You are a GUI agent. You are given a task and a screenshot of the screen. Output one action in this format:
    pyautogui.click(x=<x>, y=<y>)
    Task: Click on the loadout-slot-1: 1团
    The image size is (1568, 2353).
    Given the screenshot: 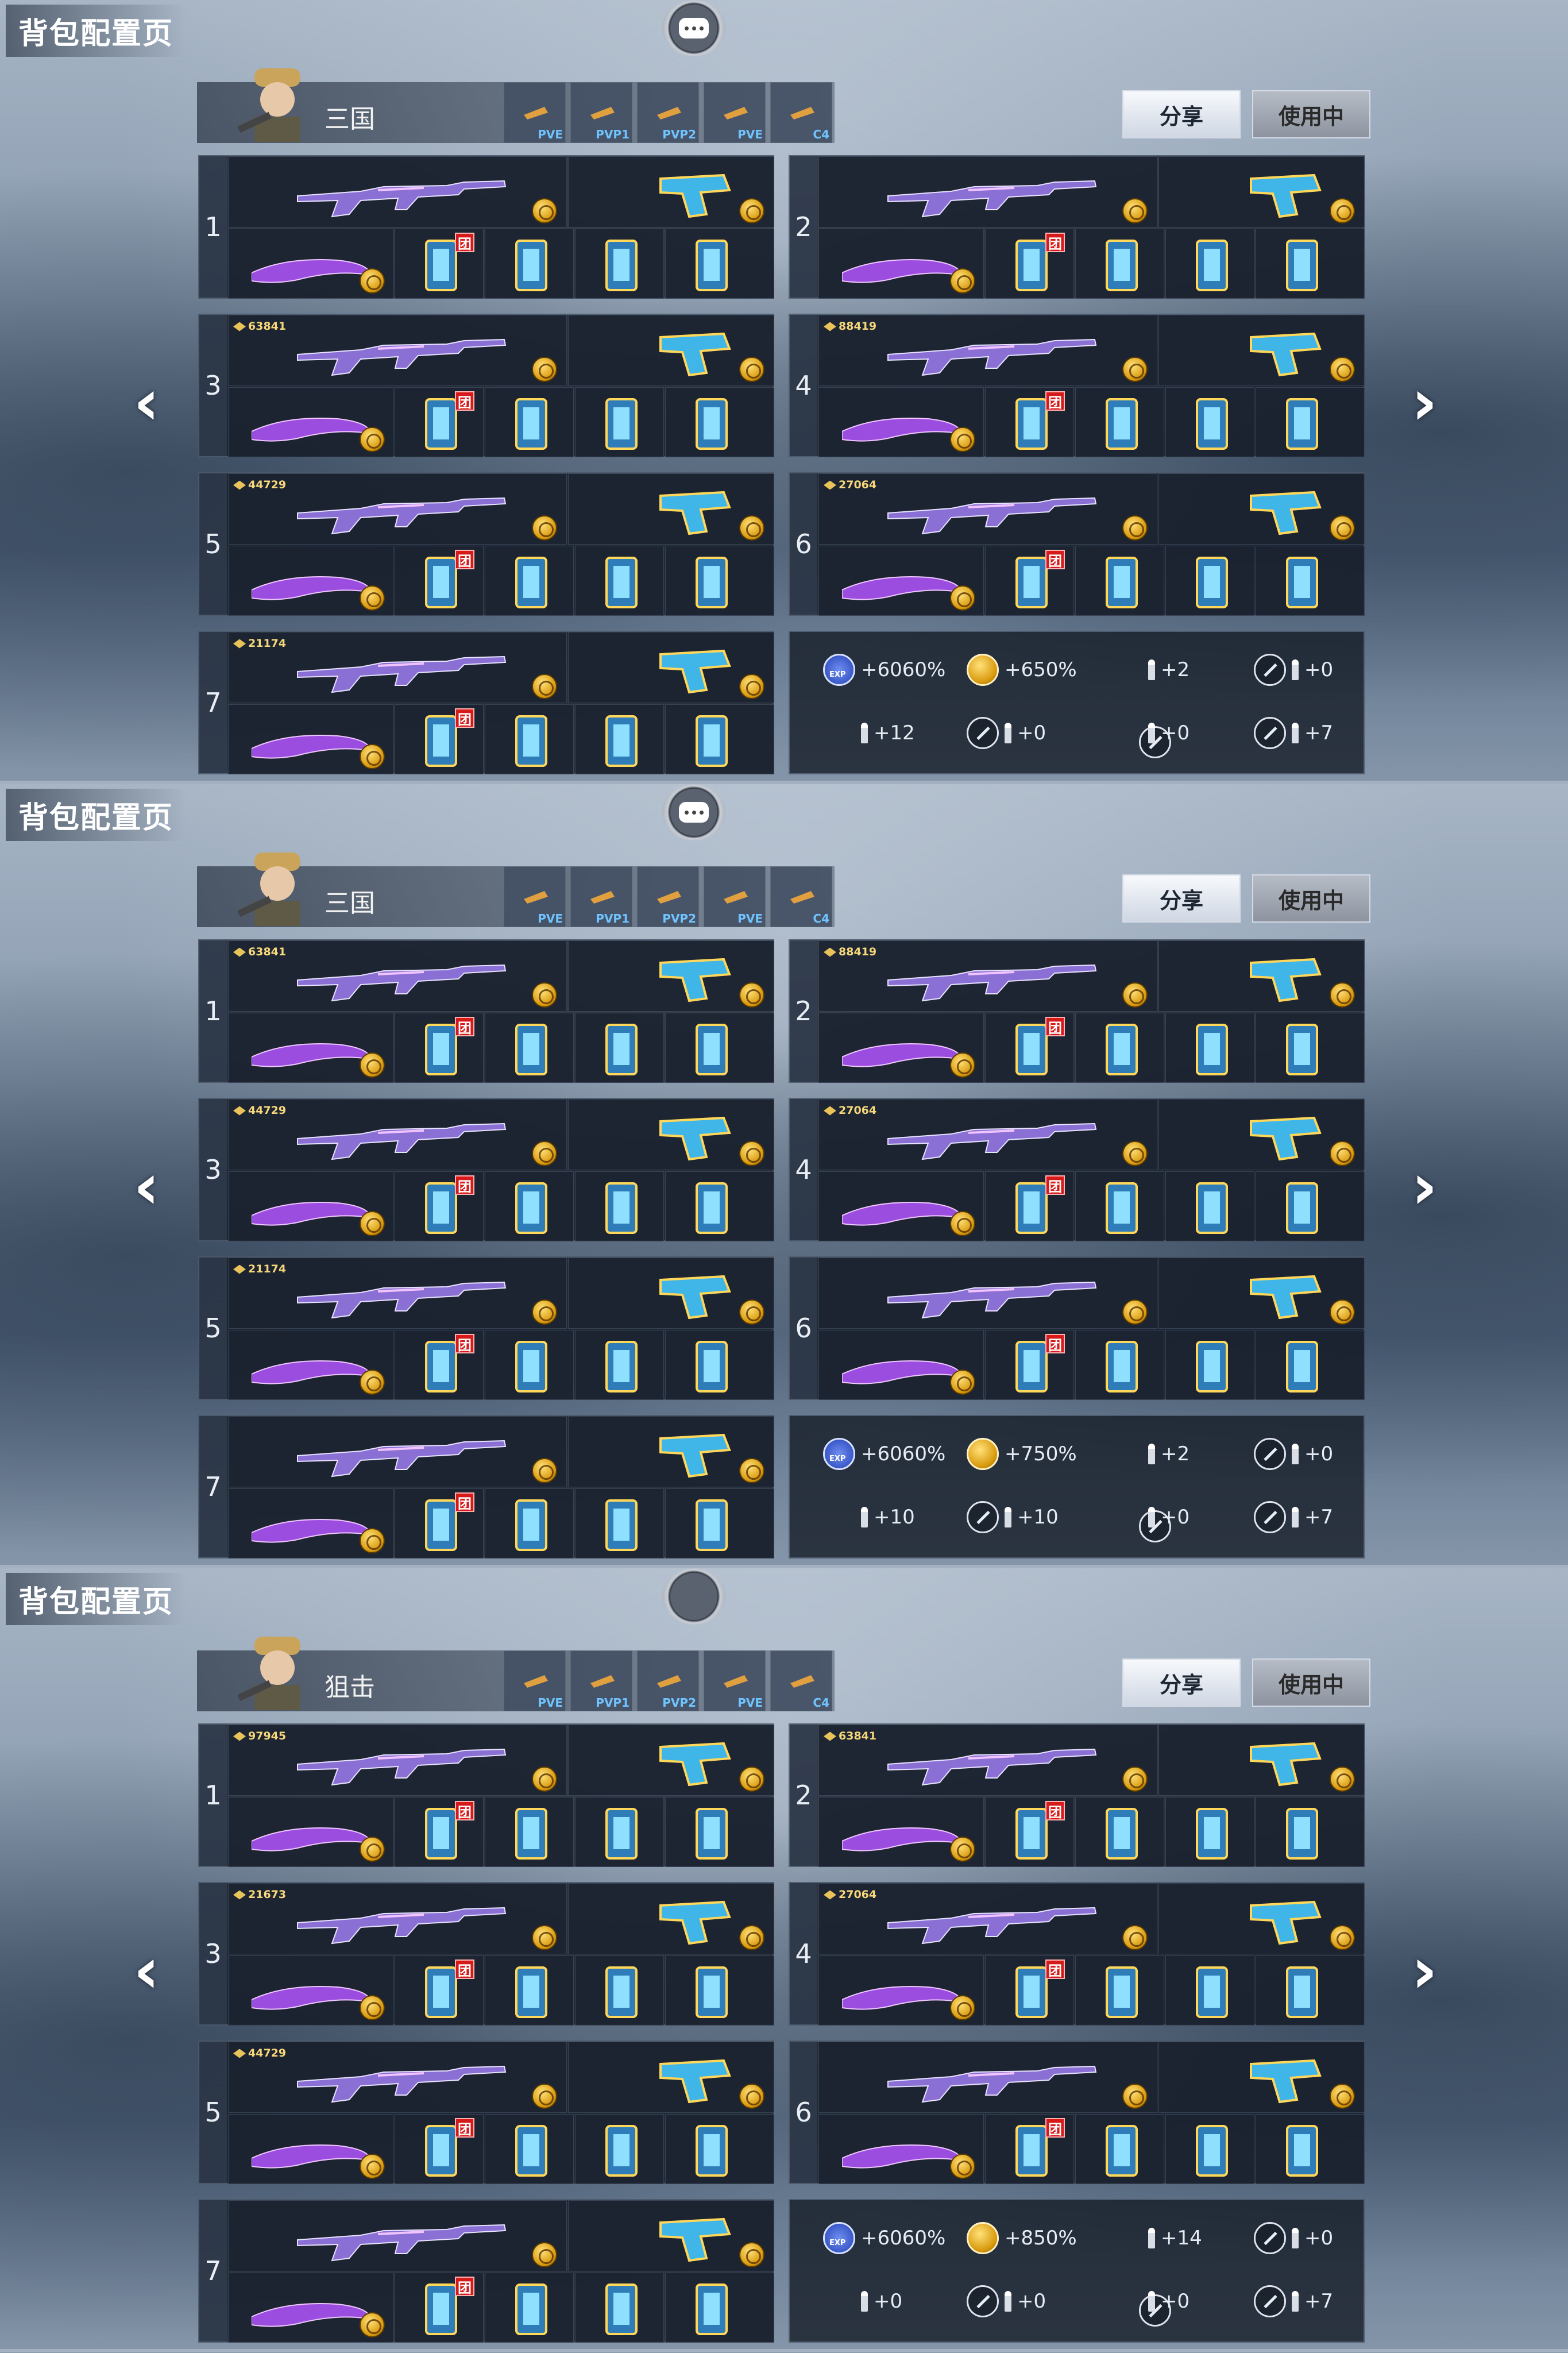 What is the action you would take?
    pyautogui.click(x=486, y=227)
    